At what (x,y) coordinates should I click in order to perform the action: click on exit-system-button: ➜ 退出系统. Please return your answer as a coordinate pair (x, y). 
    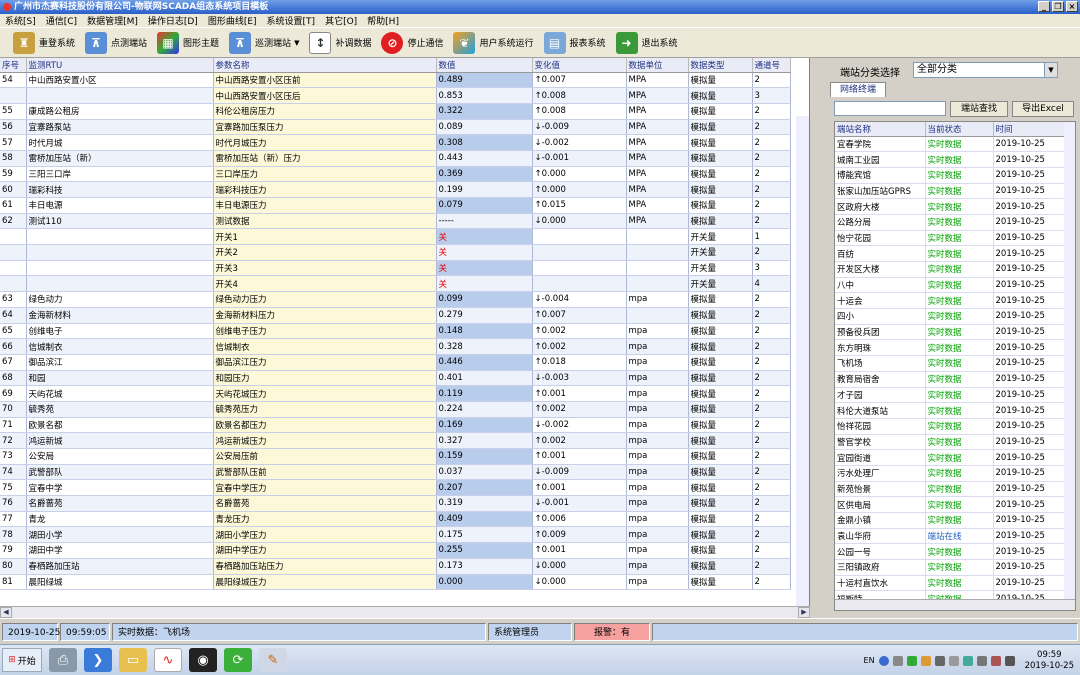
    Looking at the image, I should click on (647, 43).